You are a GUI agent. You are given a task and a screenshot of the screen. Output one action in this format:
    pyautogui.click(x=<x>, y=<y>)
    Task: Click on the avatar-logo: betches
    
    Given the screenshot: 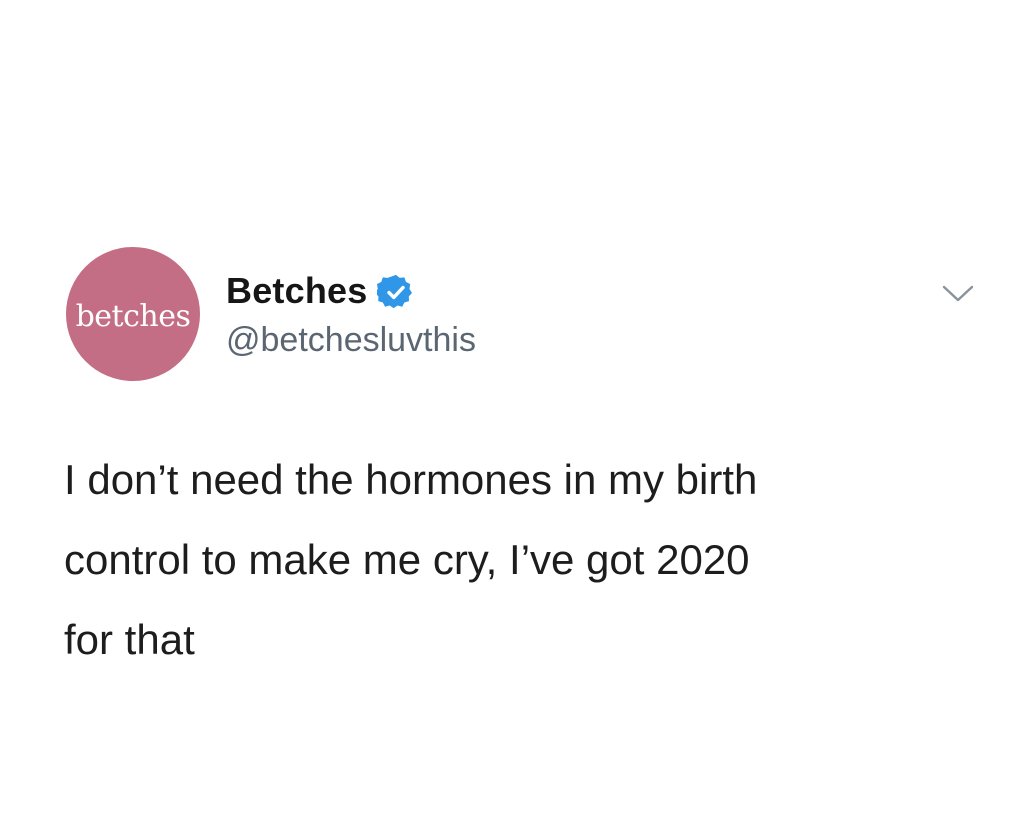 What is the action you would take?
    pyautogui.click(x=133, y=316)
    